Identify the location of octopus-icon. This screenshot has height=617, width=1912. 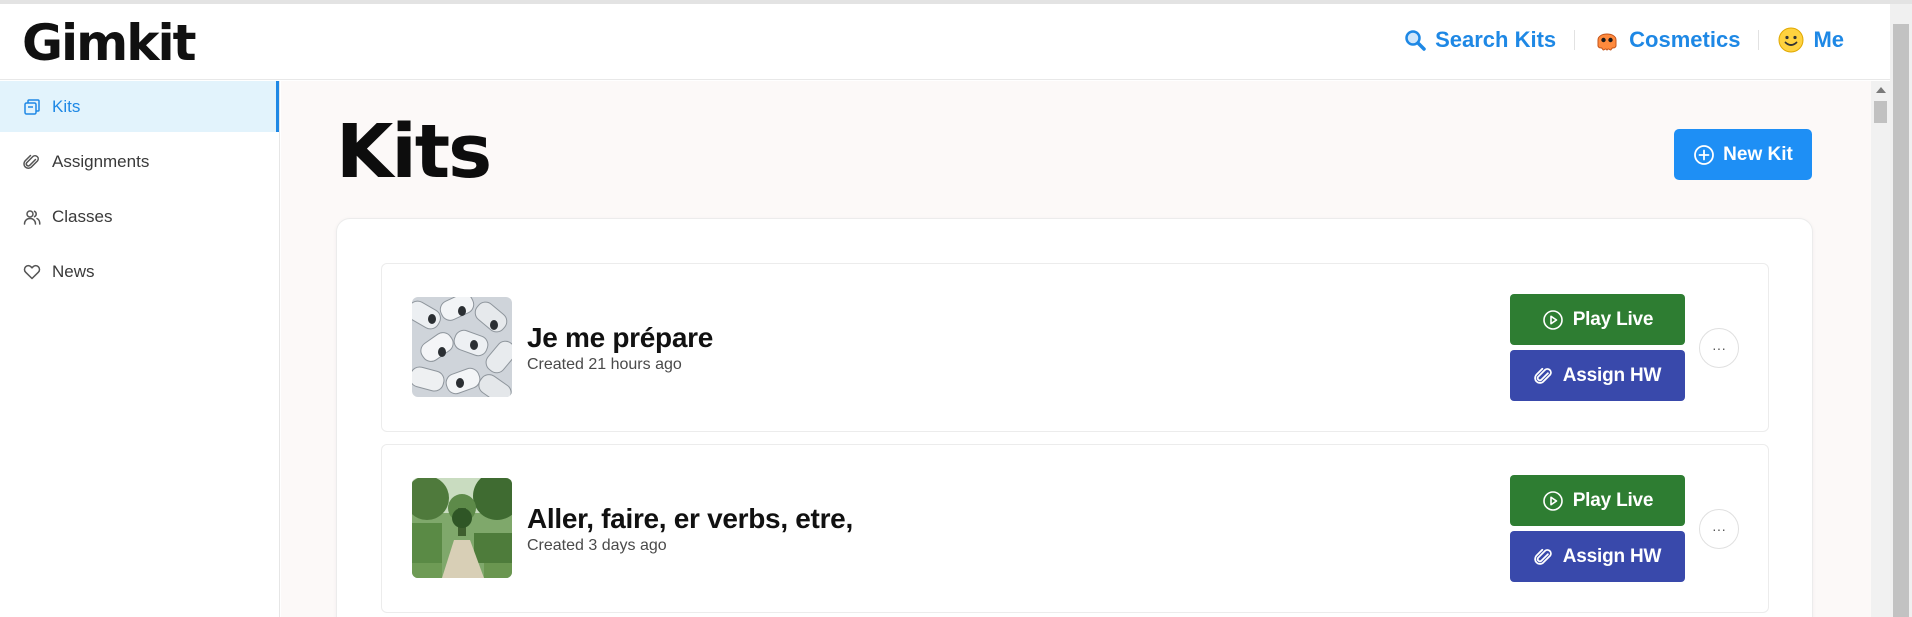
(1607, 40).